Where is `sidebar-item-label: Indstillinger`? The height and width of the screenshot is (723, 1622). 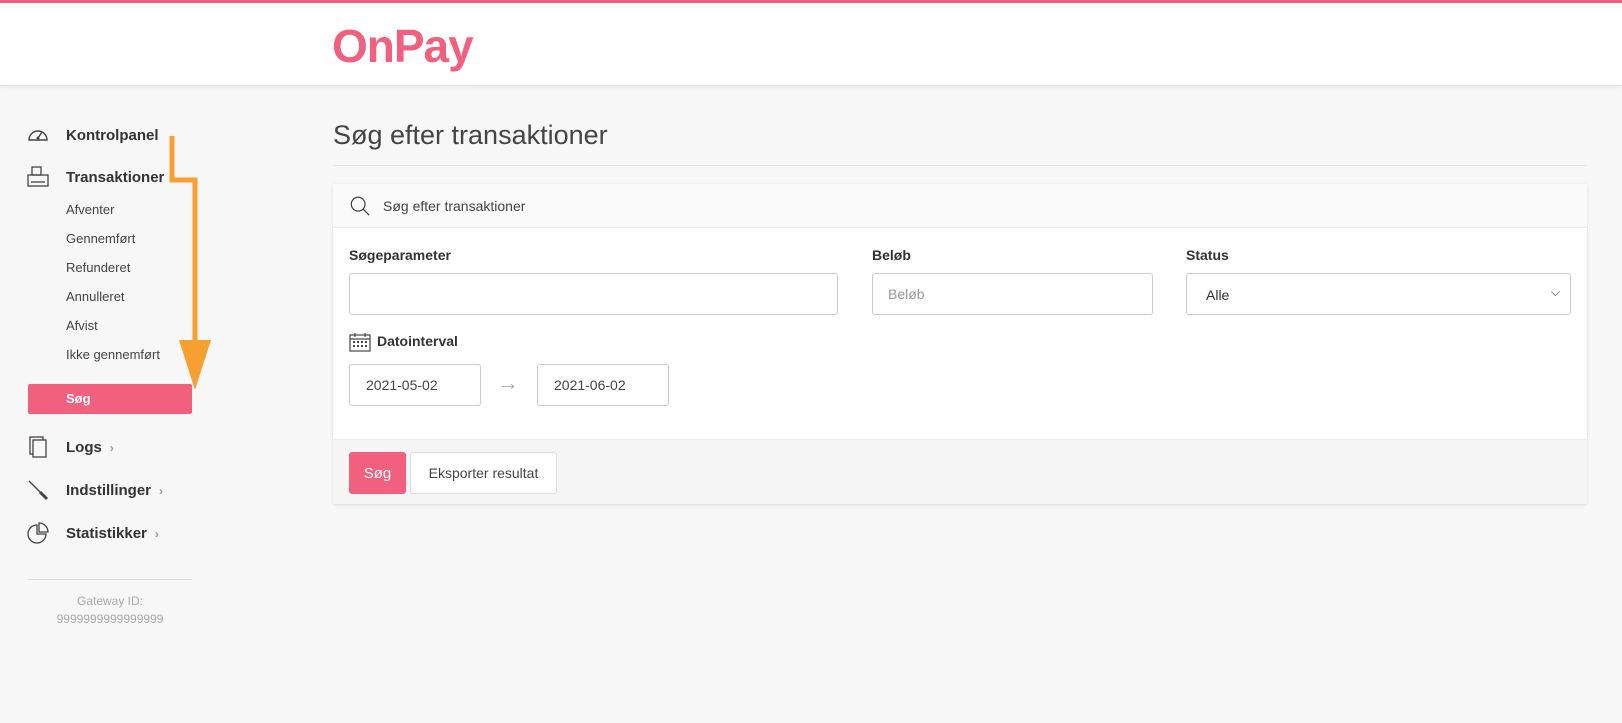 sidebar-item-label: Indstillinger is located at coordinates (109, 490).